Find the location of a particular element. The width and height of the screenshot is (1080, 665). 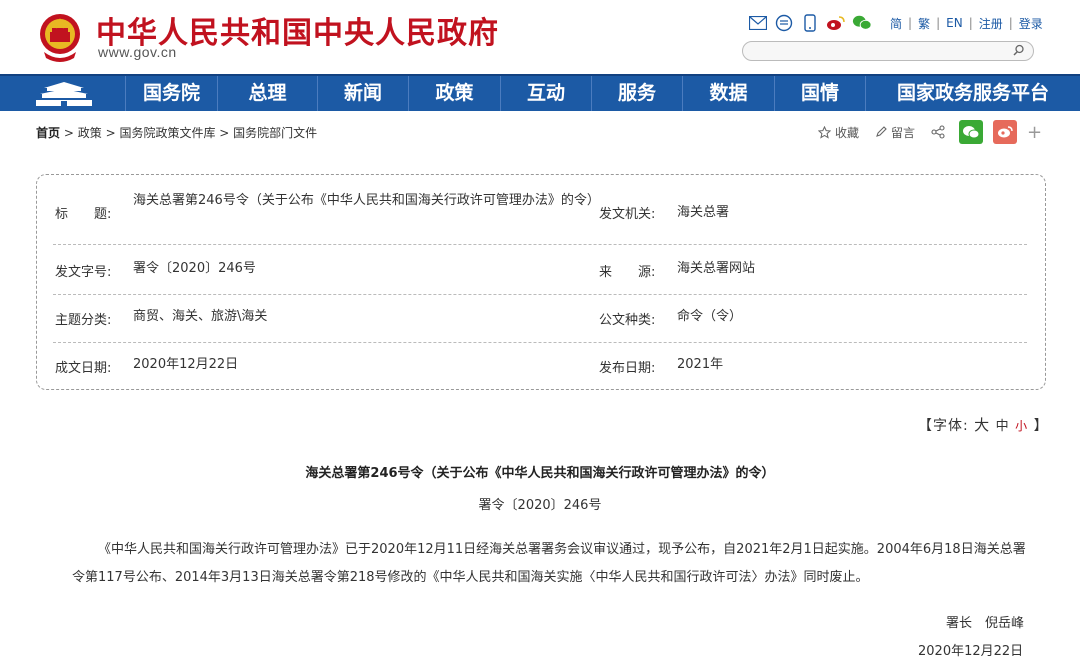

breadcrumb-item: 国务院政策文件库 is located at coordinates (167, 133).